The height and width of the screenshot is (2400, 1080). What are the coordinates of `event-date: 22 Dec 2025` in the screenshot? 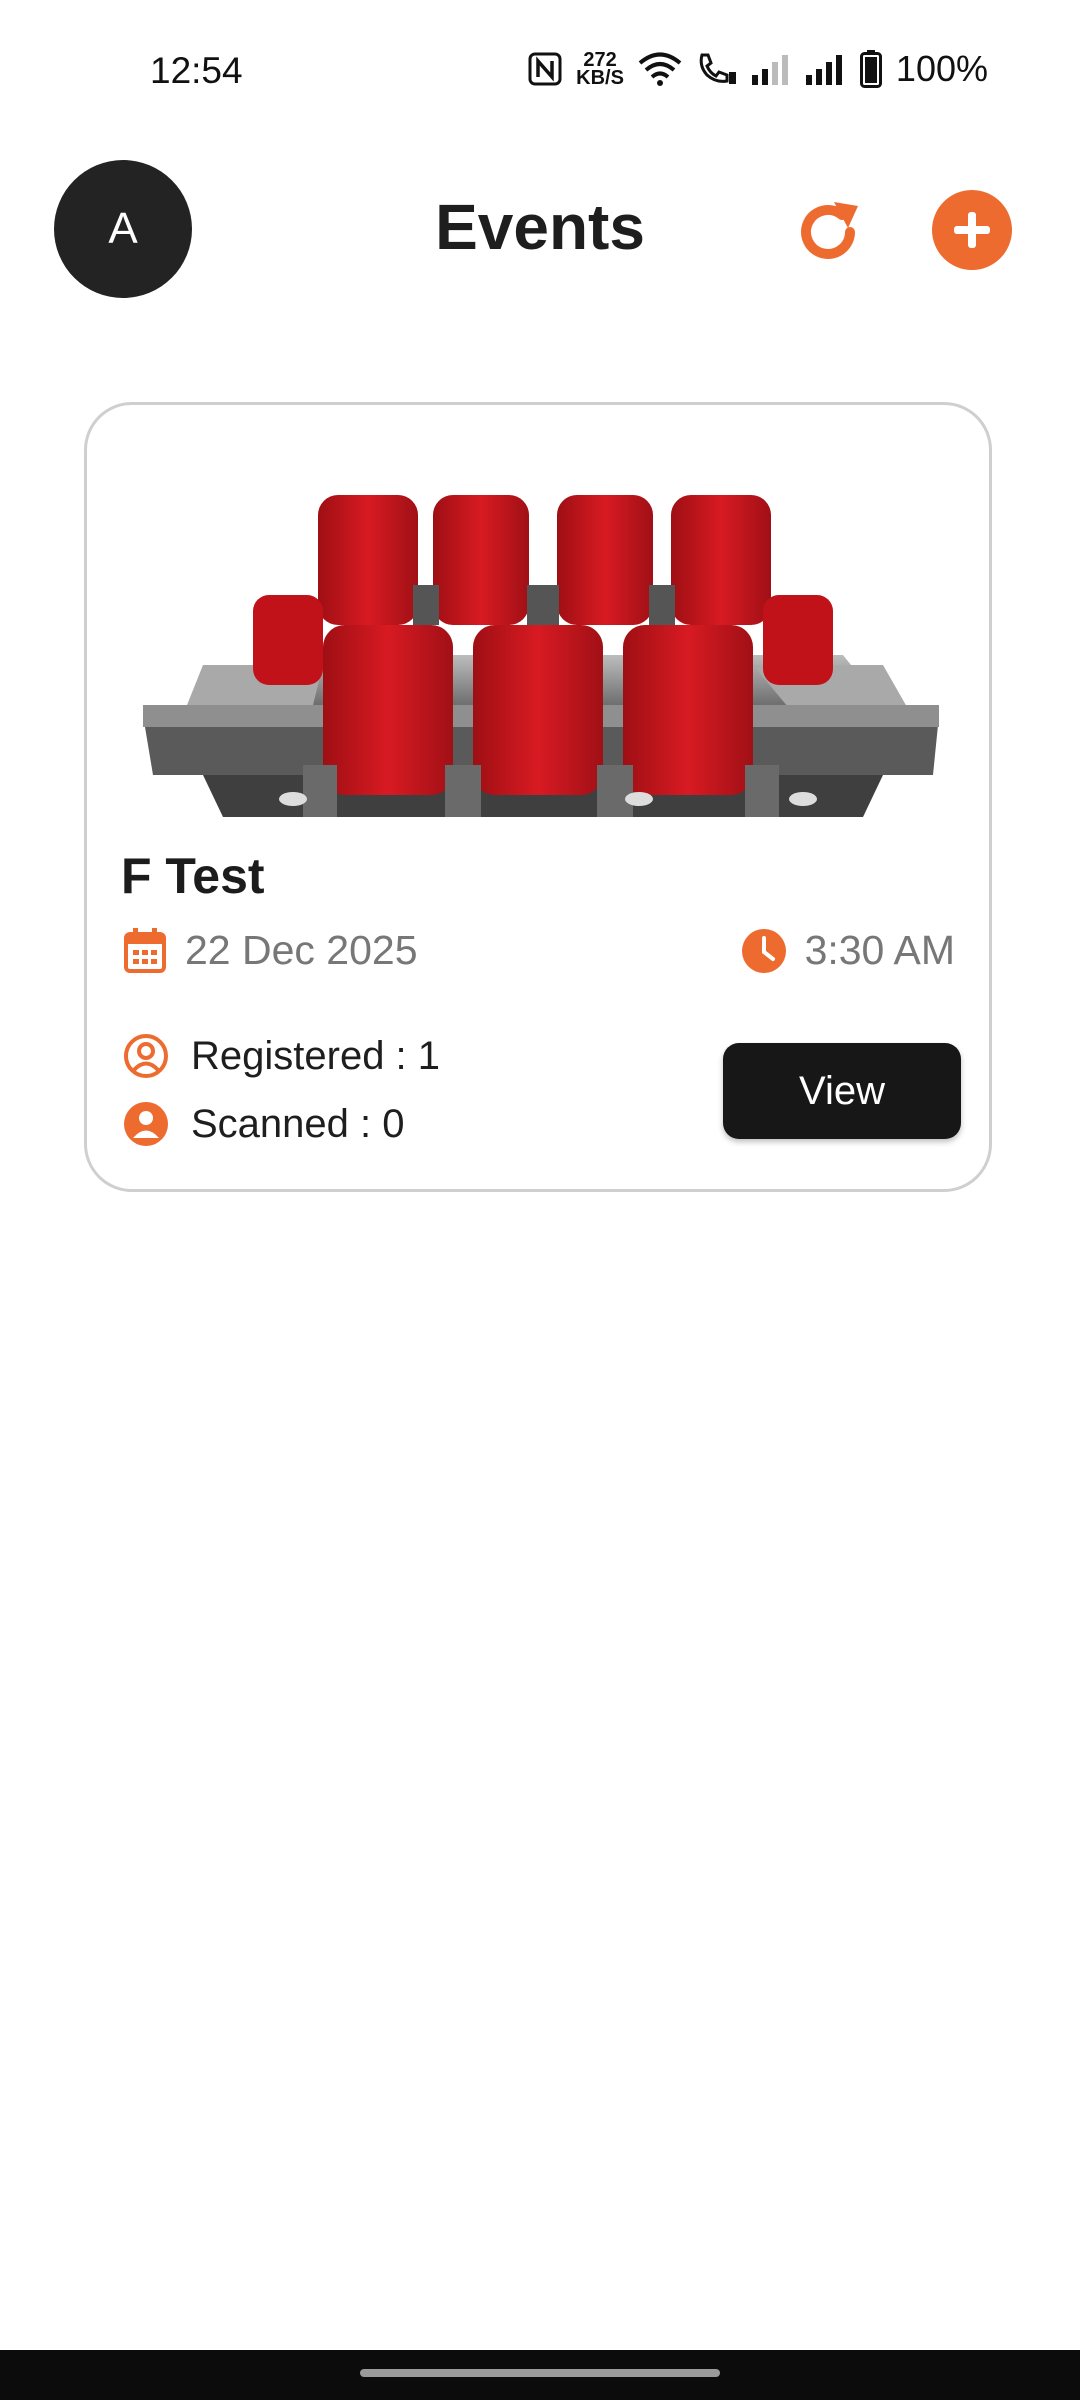 It's located at (270, 950).